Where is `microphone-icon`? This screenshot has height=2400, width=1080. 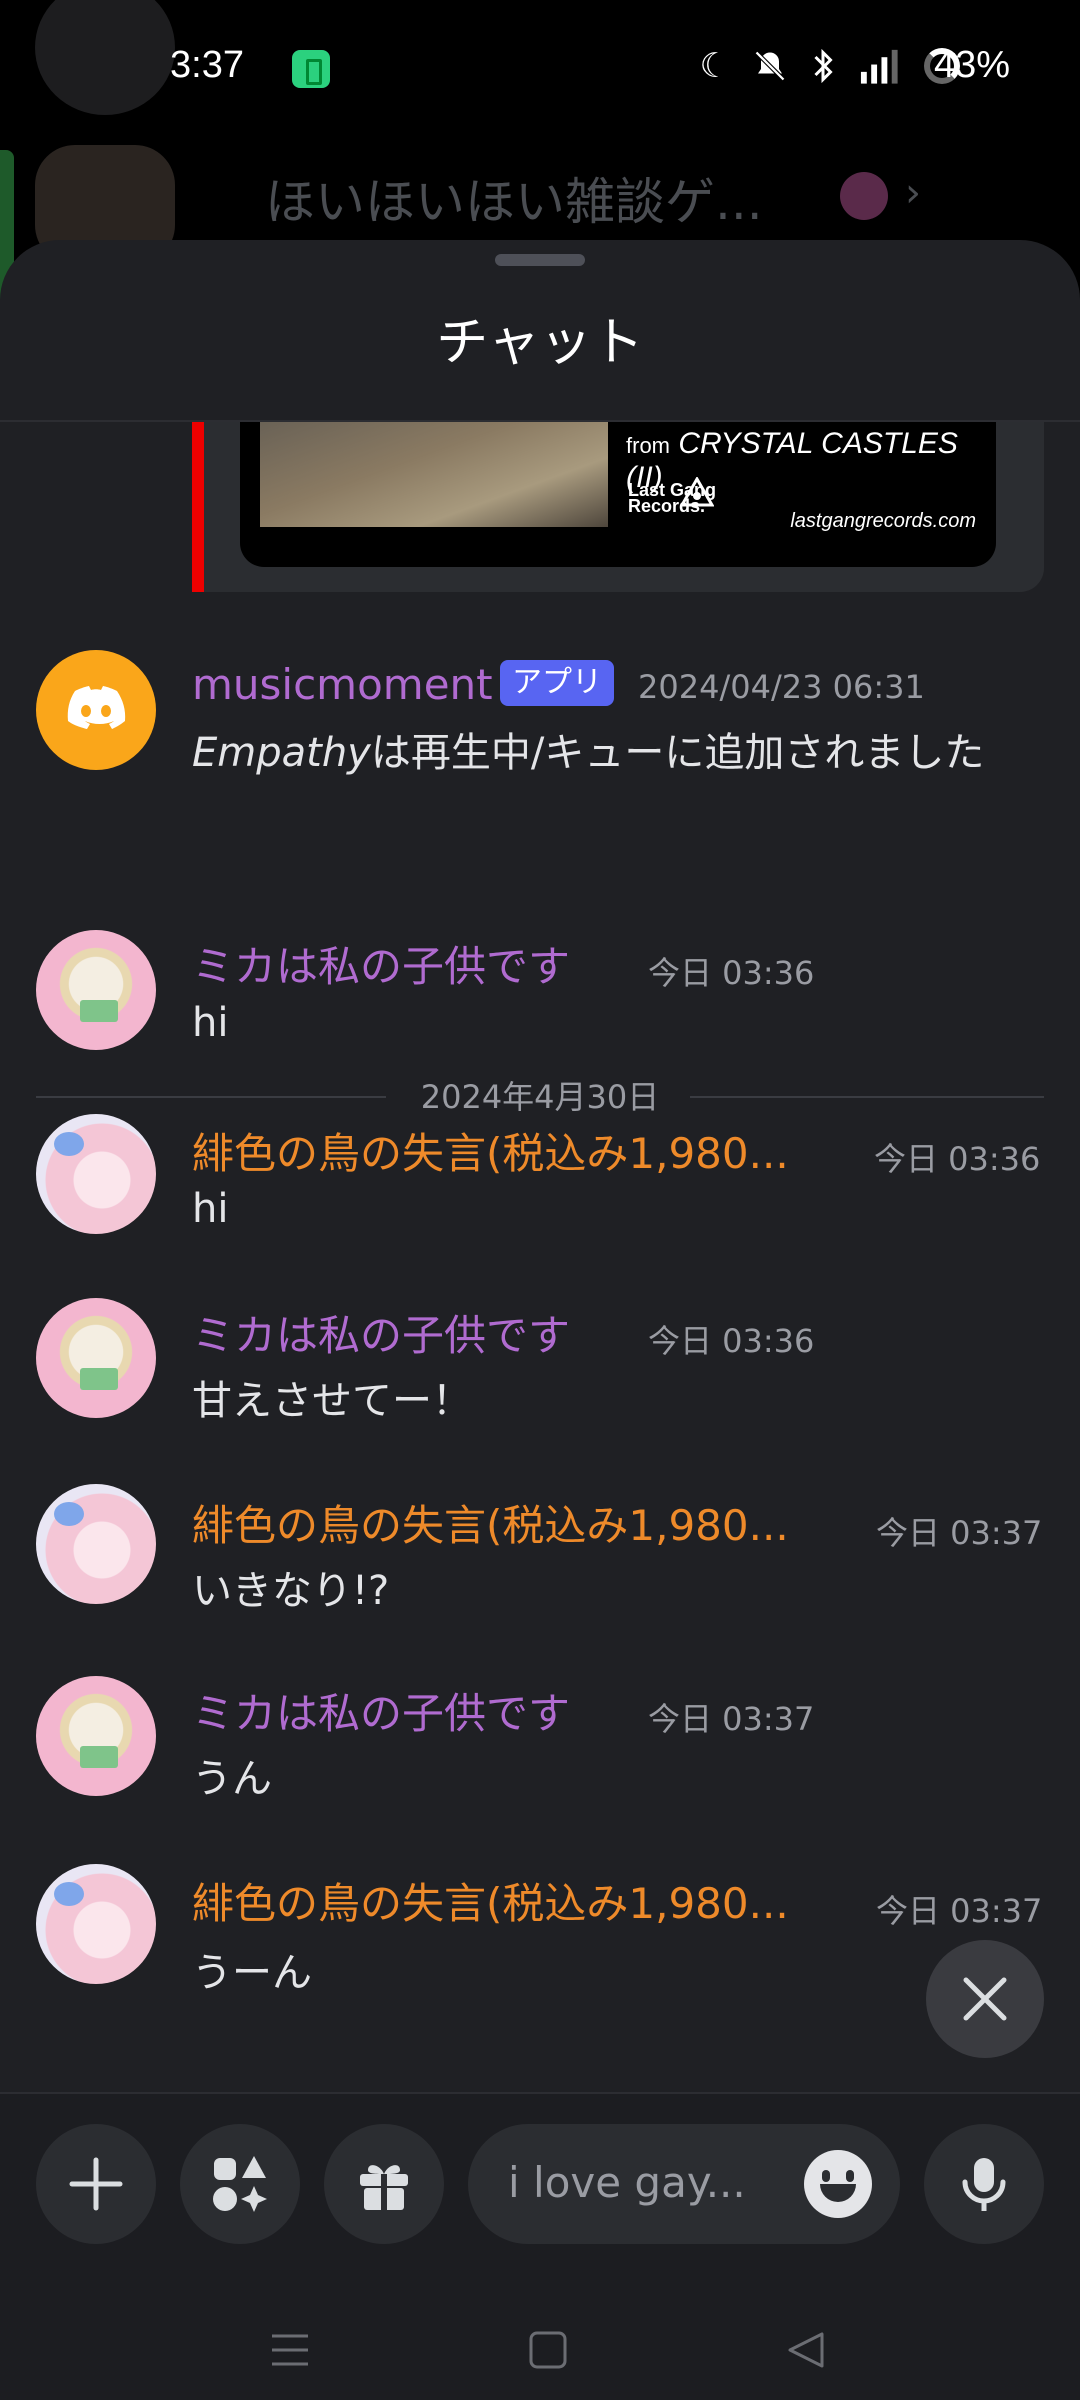 microphone-icon is located at coordinates (984, 2184).